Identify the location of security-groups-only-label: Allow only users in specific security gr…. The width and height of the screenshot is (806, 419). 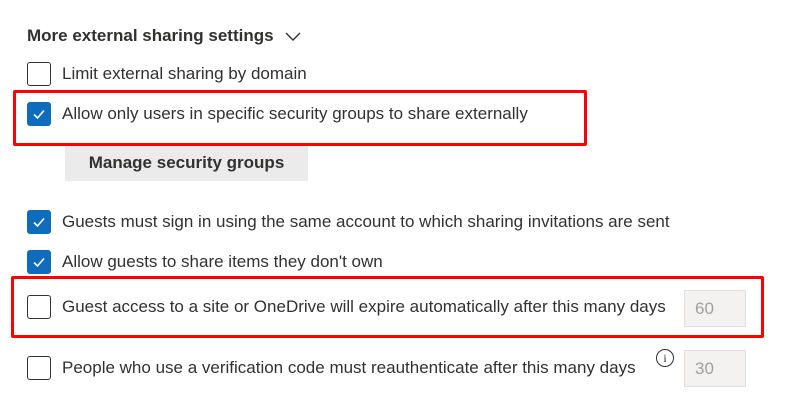
(295, 113).